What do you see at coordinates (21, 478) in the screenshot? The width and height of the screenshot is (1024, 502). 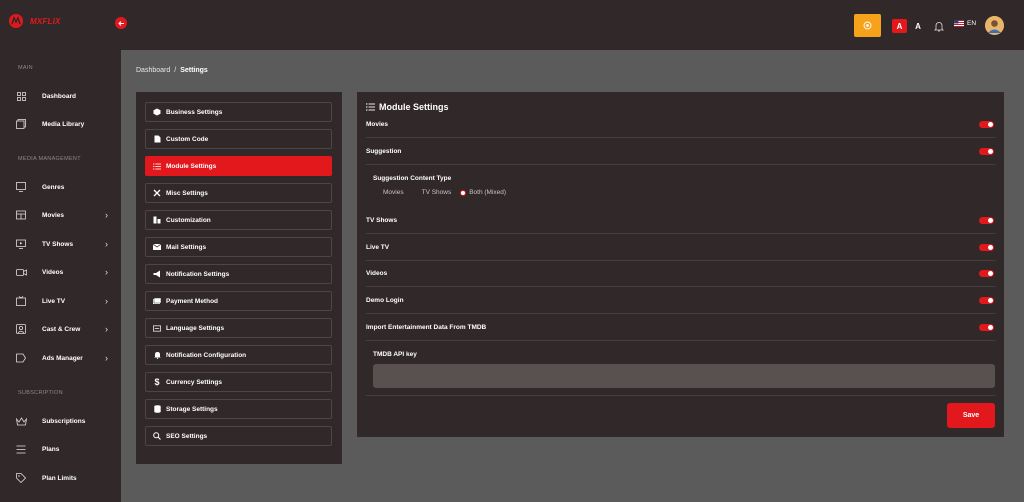 I see `tag-icon` at bounding box center [21, 478].